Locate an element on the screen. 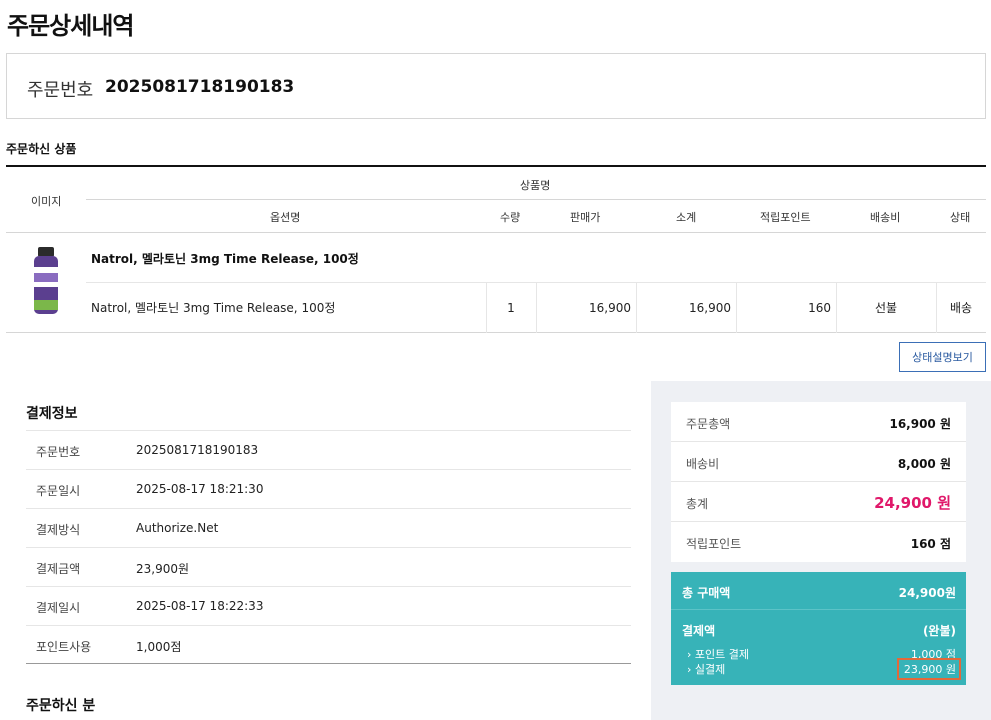  header-divider is located at coordinates (536, 199).